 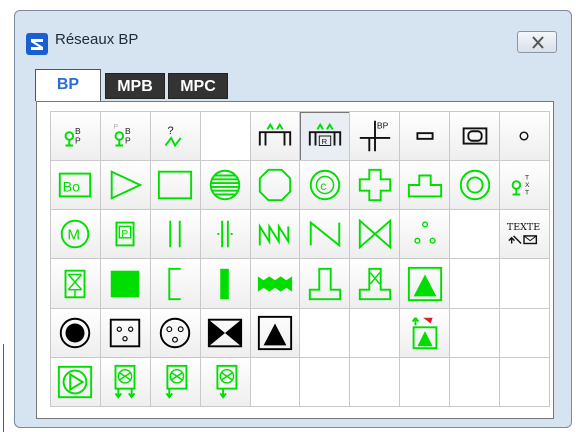 I want to click on node-text-icon: TXT, so click(x=521, y=186).